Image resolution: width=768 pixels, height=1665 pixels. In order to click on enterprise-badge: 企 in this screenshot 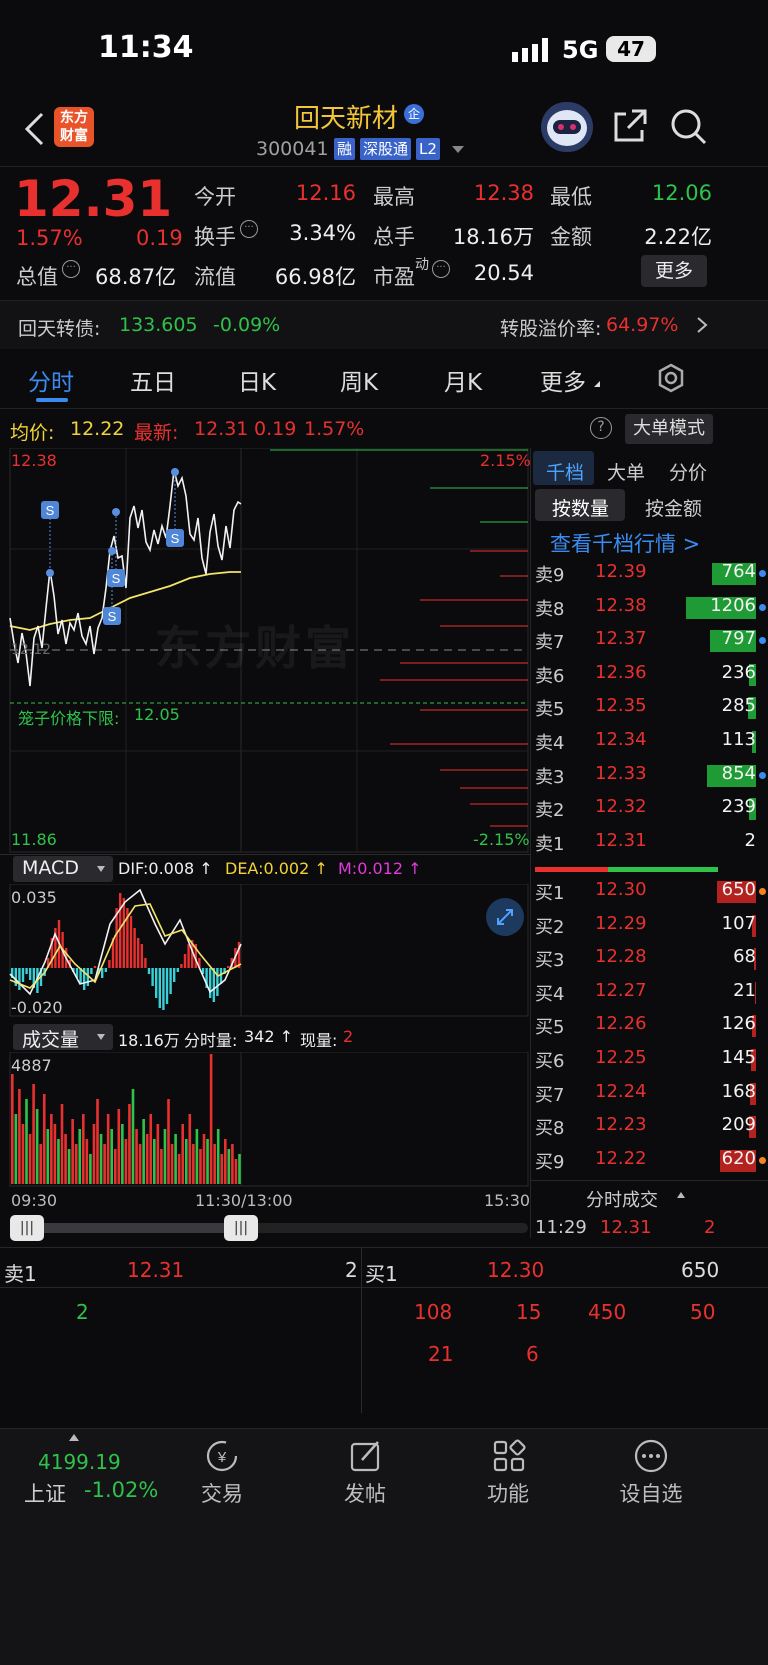, I will do `click(414, 114)`.